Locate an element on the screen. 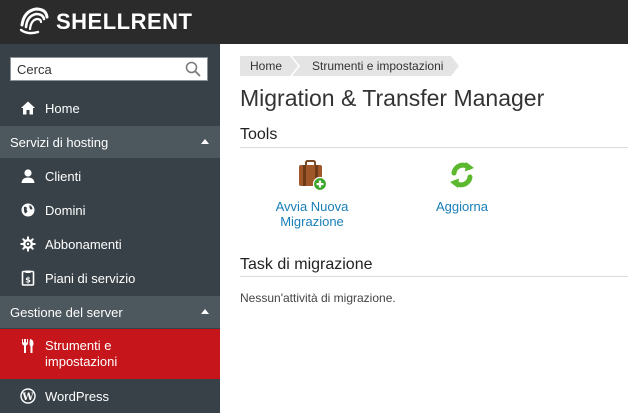 The height and width of the screenshot is (413, 628). sidebar-search is located at coordinates (109, 69).